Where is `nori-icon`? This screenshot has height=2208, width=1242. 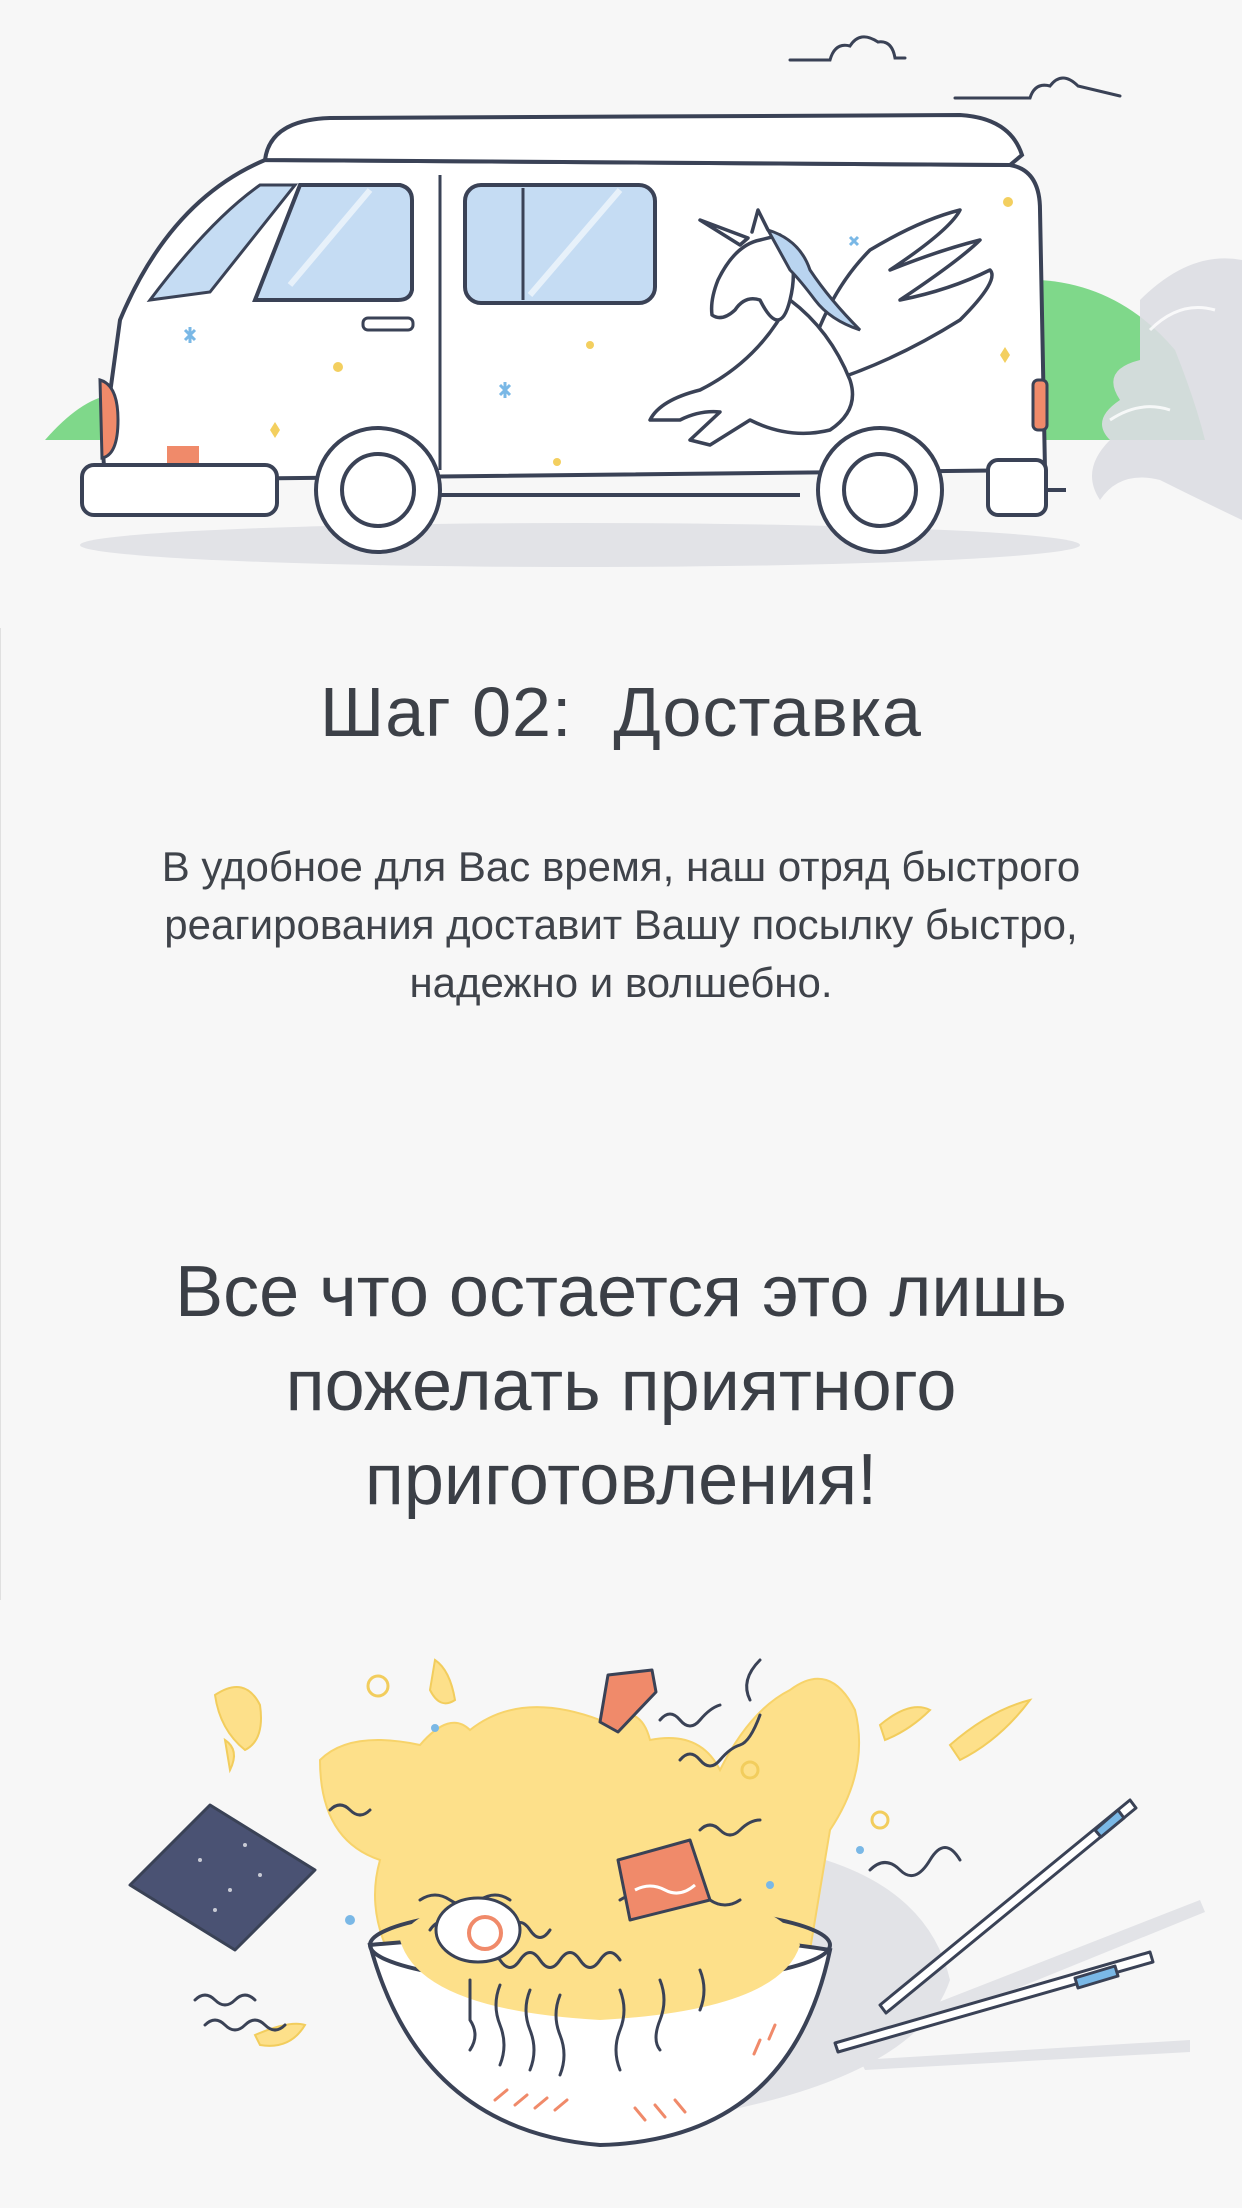 nori-icon is located at coordinates (222, 1877).